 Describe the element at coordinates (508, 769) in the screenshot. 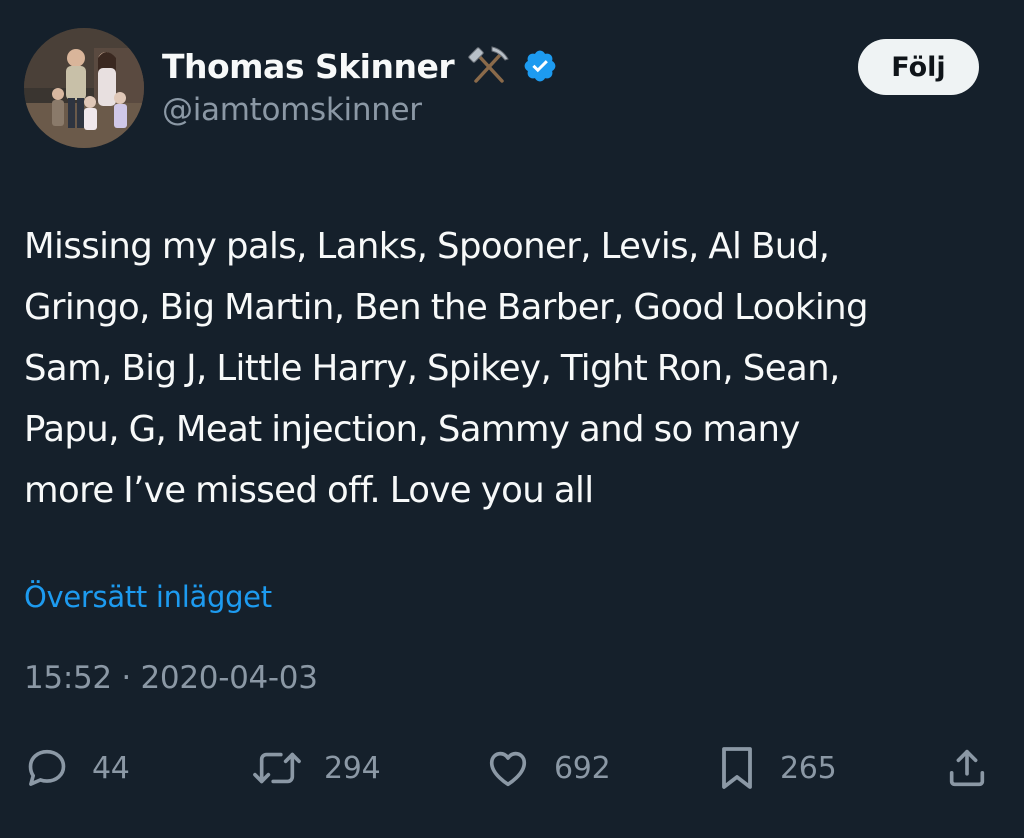

I see `heart-icon` at that location.